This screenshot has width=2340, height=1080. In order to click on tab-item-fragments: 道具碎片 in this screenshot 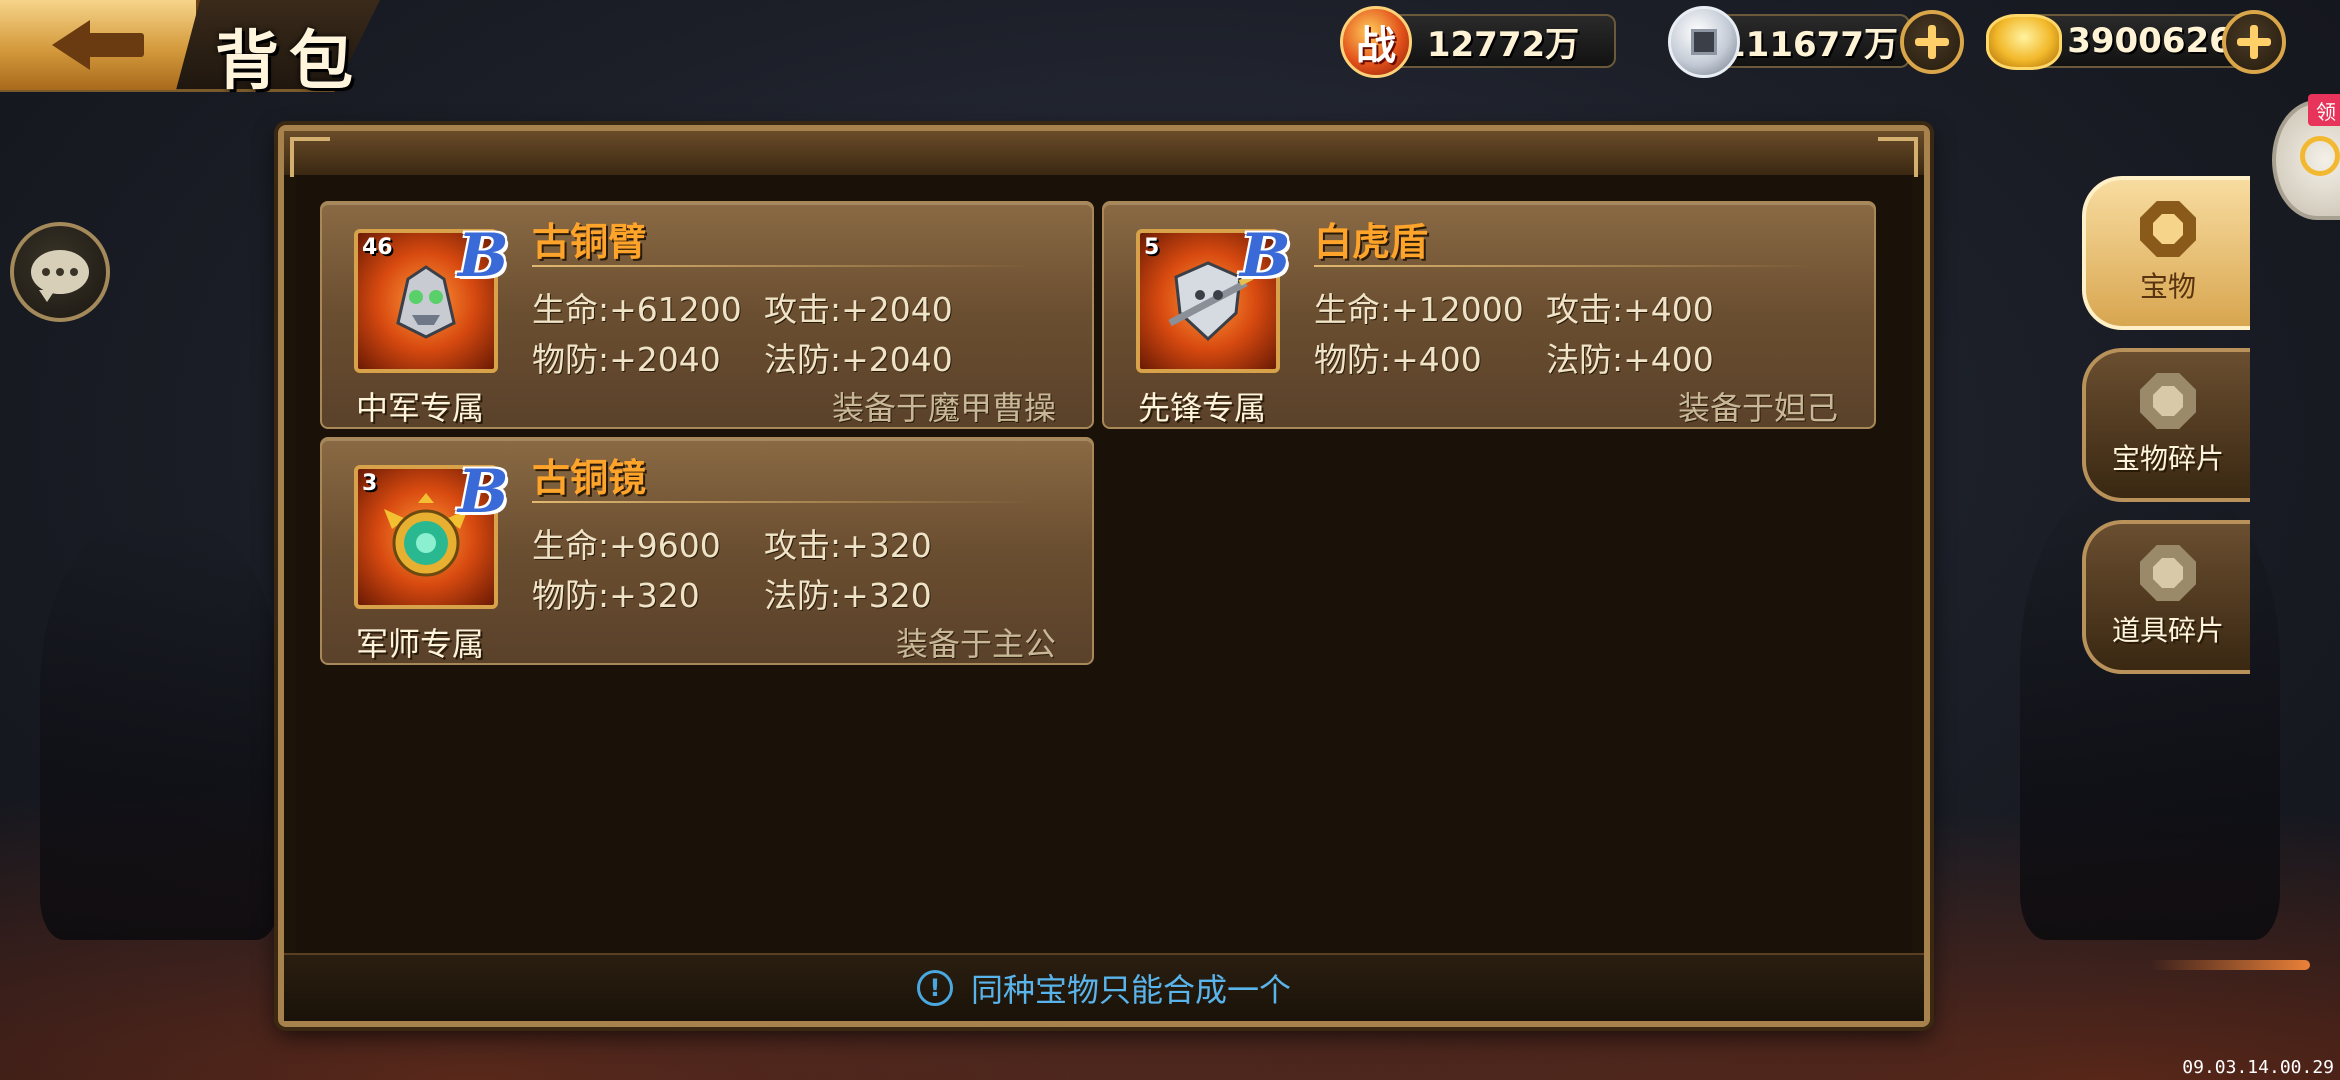, I will do `click(2166, 597)`.